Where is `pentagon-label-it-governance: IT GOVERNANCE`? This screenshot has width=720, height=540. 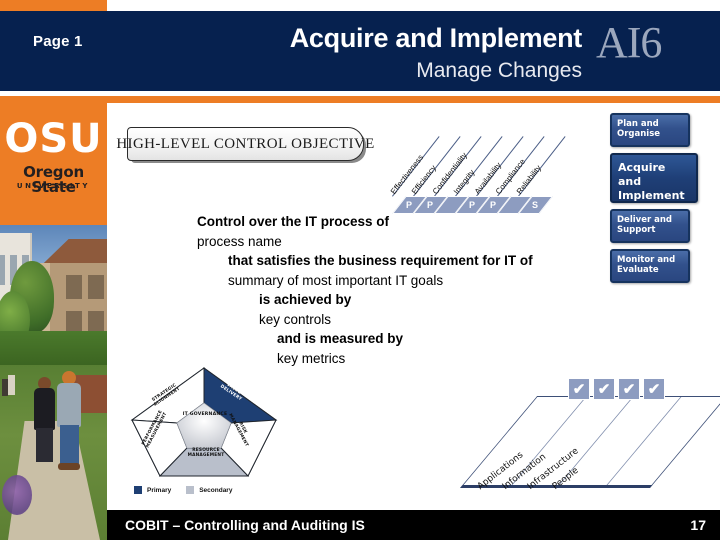 pentagon-label-it-governance: IT GOVERNANCE is located at coordinates (205, 414).